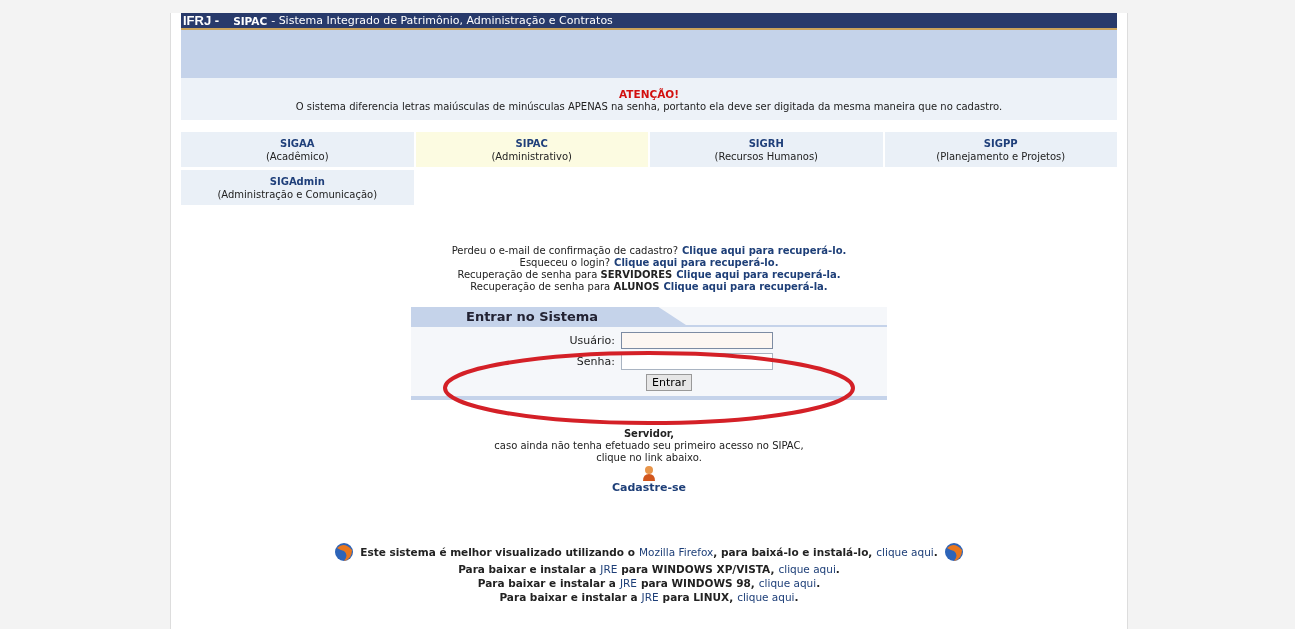 The height and width of the screenshot is (629, 1295). I want to click on browser-text: Este sistema é melhor visualizado utilizando o, so click(497, 552).